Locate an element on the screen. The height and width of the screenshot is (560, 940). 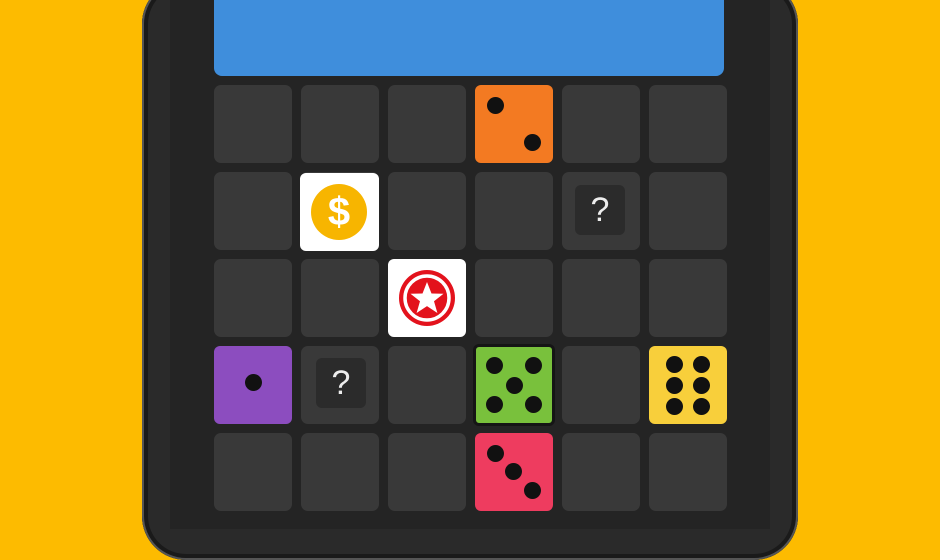
red-die is located at coordinates (514, 472).